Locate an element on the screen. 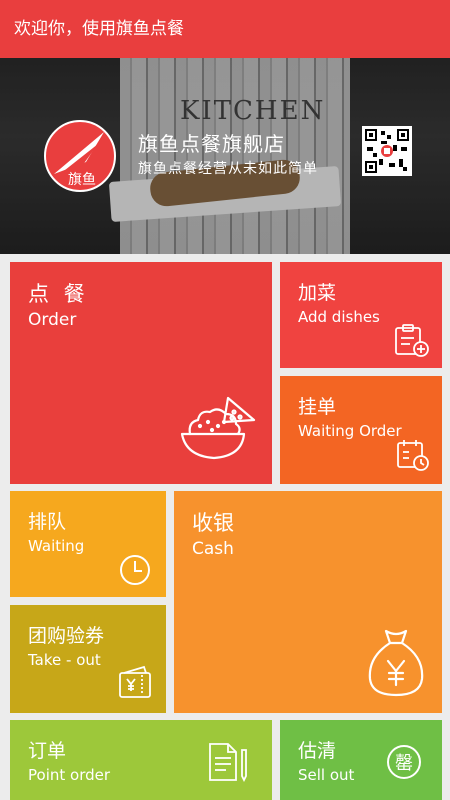 The width and height of the screenshot is (450, 800). sellout-badge-text: 罄 is located at coordinates (404, 763).